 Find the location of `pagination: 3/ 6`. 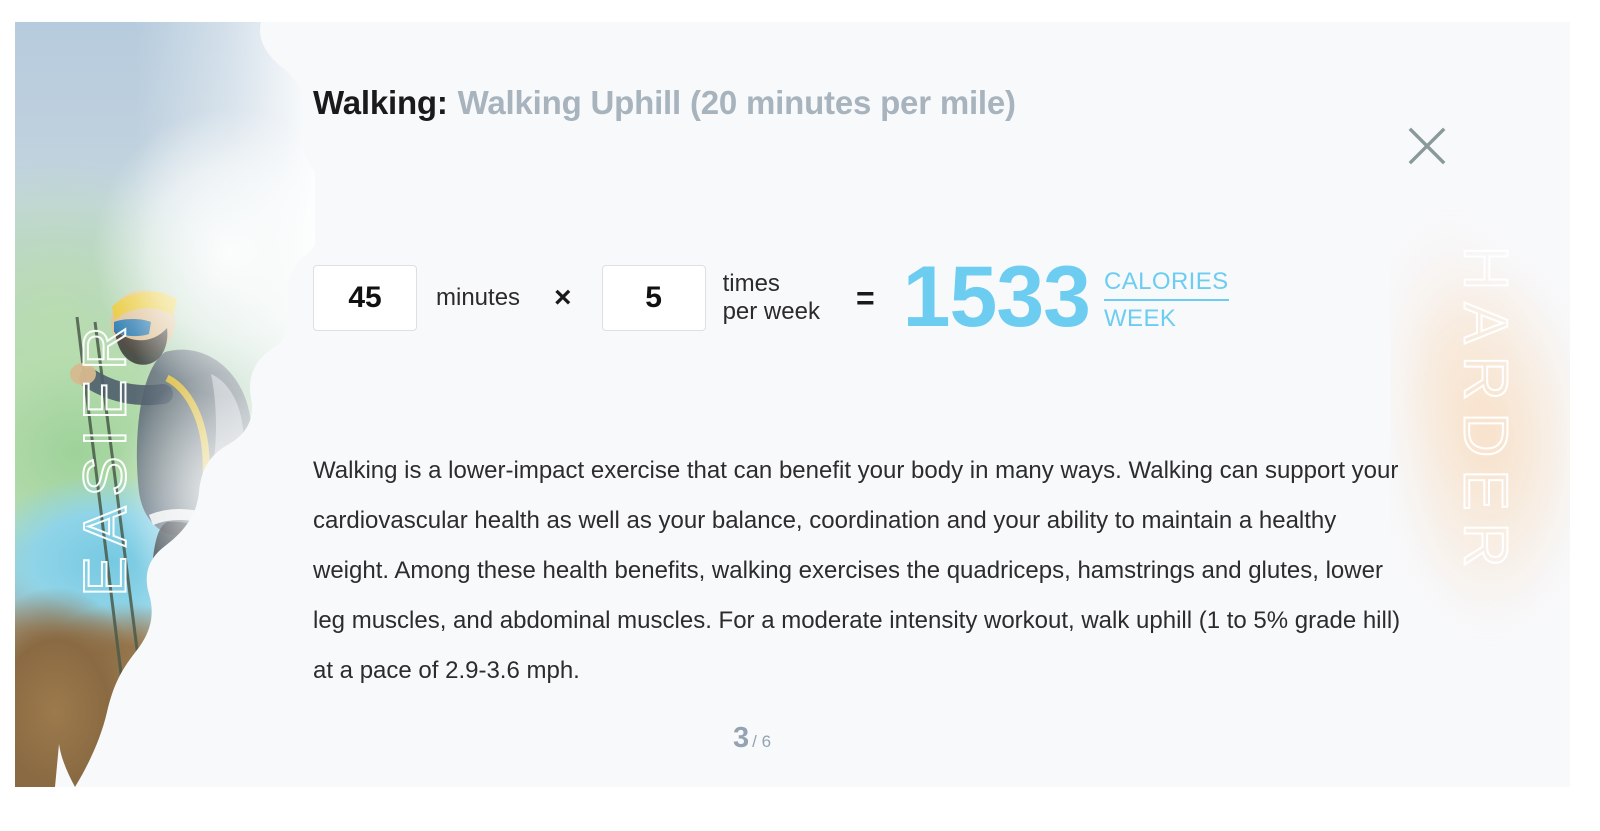

pagination: 3/ 6 is located at coordinates (752, 738).